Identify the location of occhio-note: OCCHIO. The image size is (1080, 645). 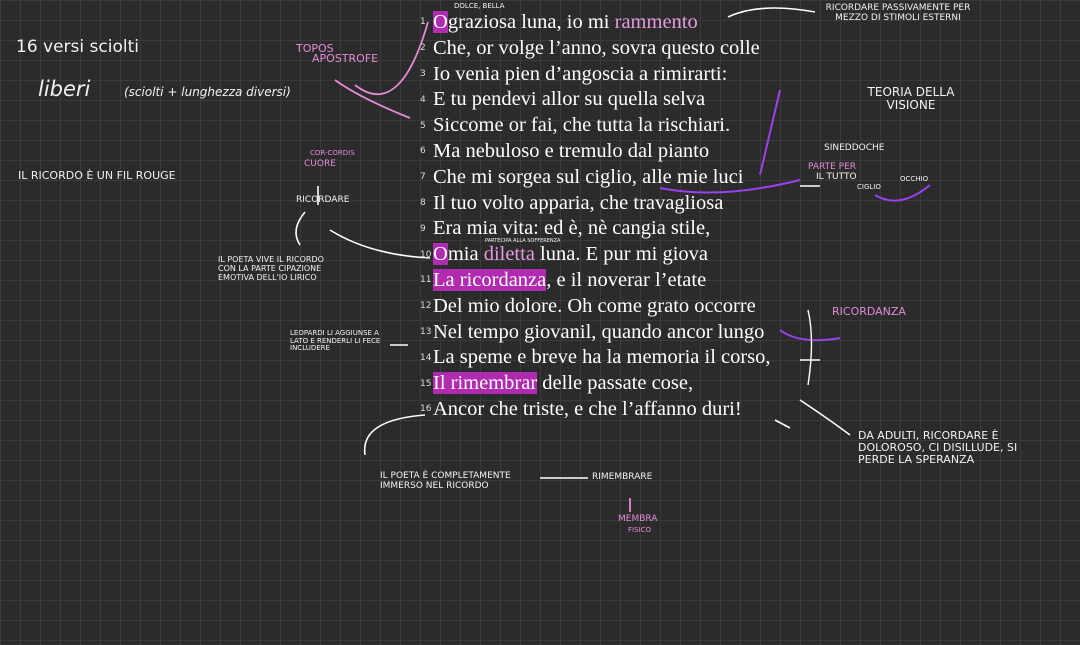
(914, 179).